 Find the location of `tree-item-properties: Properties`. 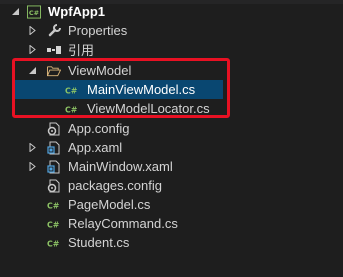

tree-item-properties: Properties is located at coordinates (171, 30).